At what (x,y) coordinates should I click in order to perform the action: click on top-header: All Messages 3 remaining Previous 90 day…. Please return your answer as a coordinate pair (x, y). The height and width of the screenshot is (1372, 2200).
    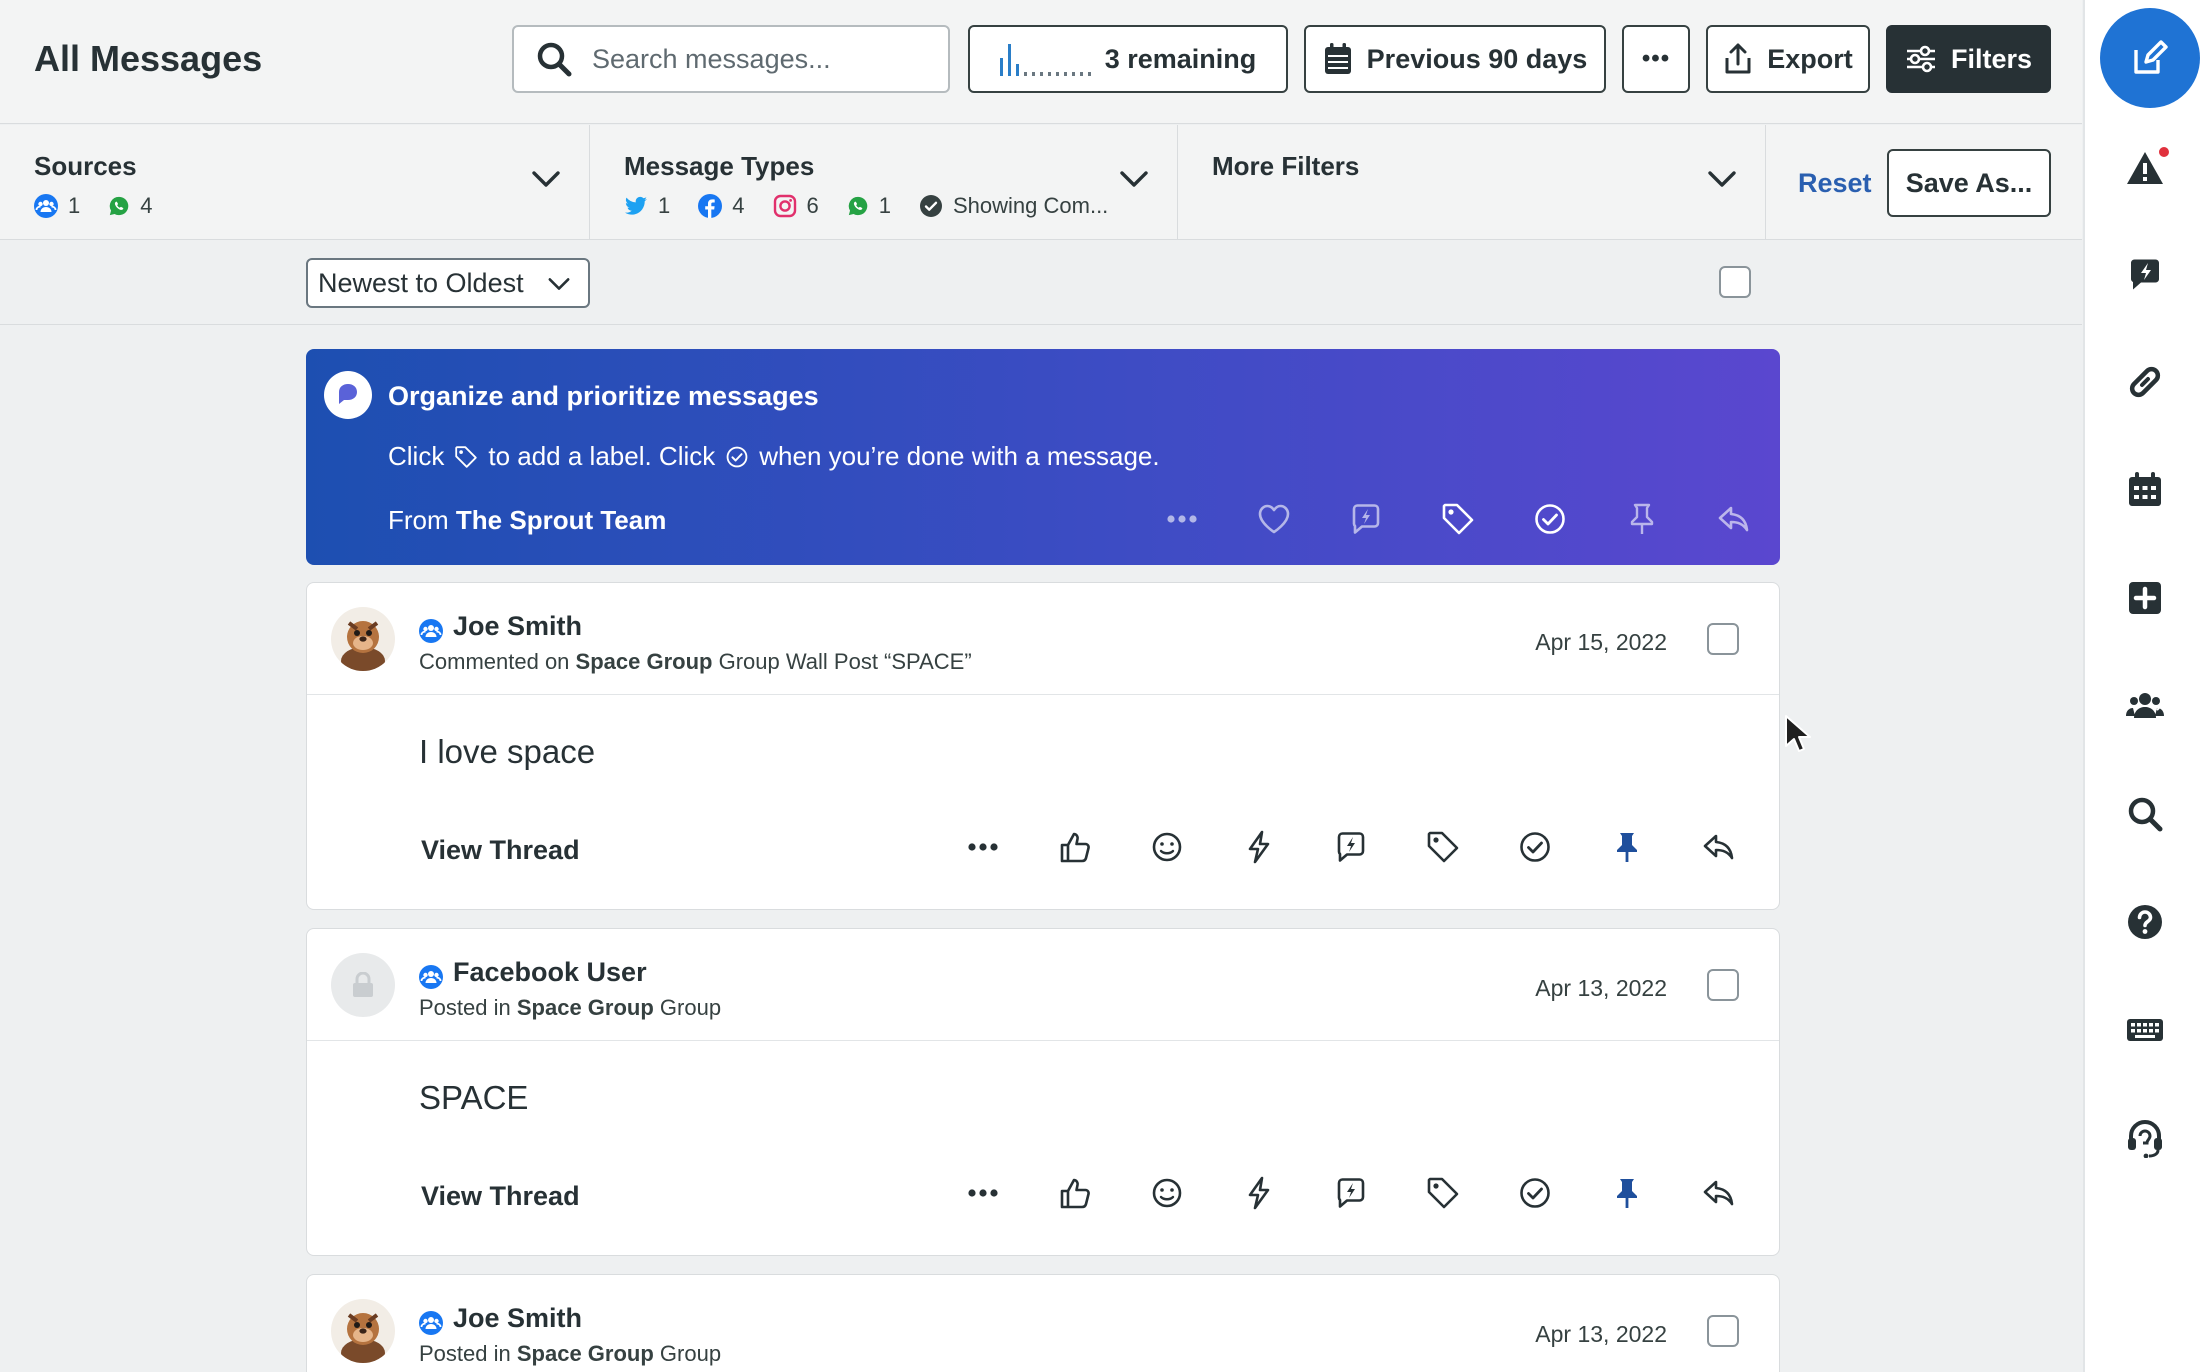
    Looking at the image, I should click on (1041, 62).